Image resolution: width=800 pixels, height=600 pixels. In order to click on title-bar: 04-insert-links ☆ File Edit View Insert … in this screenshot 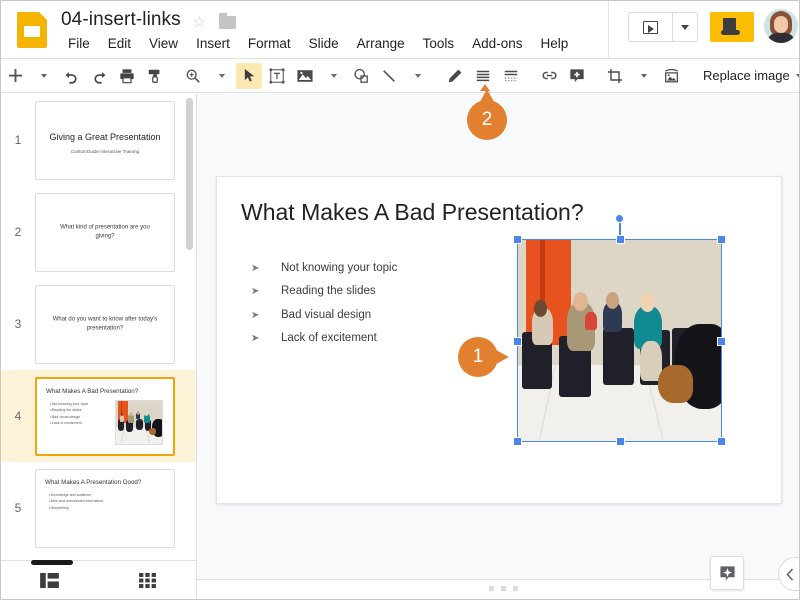, I will do `click(400, 30)`.